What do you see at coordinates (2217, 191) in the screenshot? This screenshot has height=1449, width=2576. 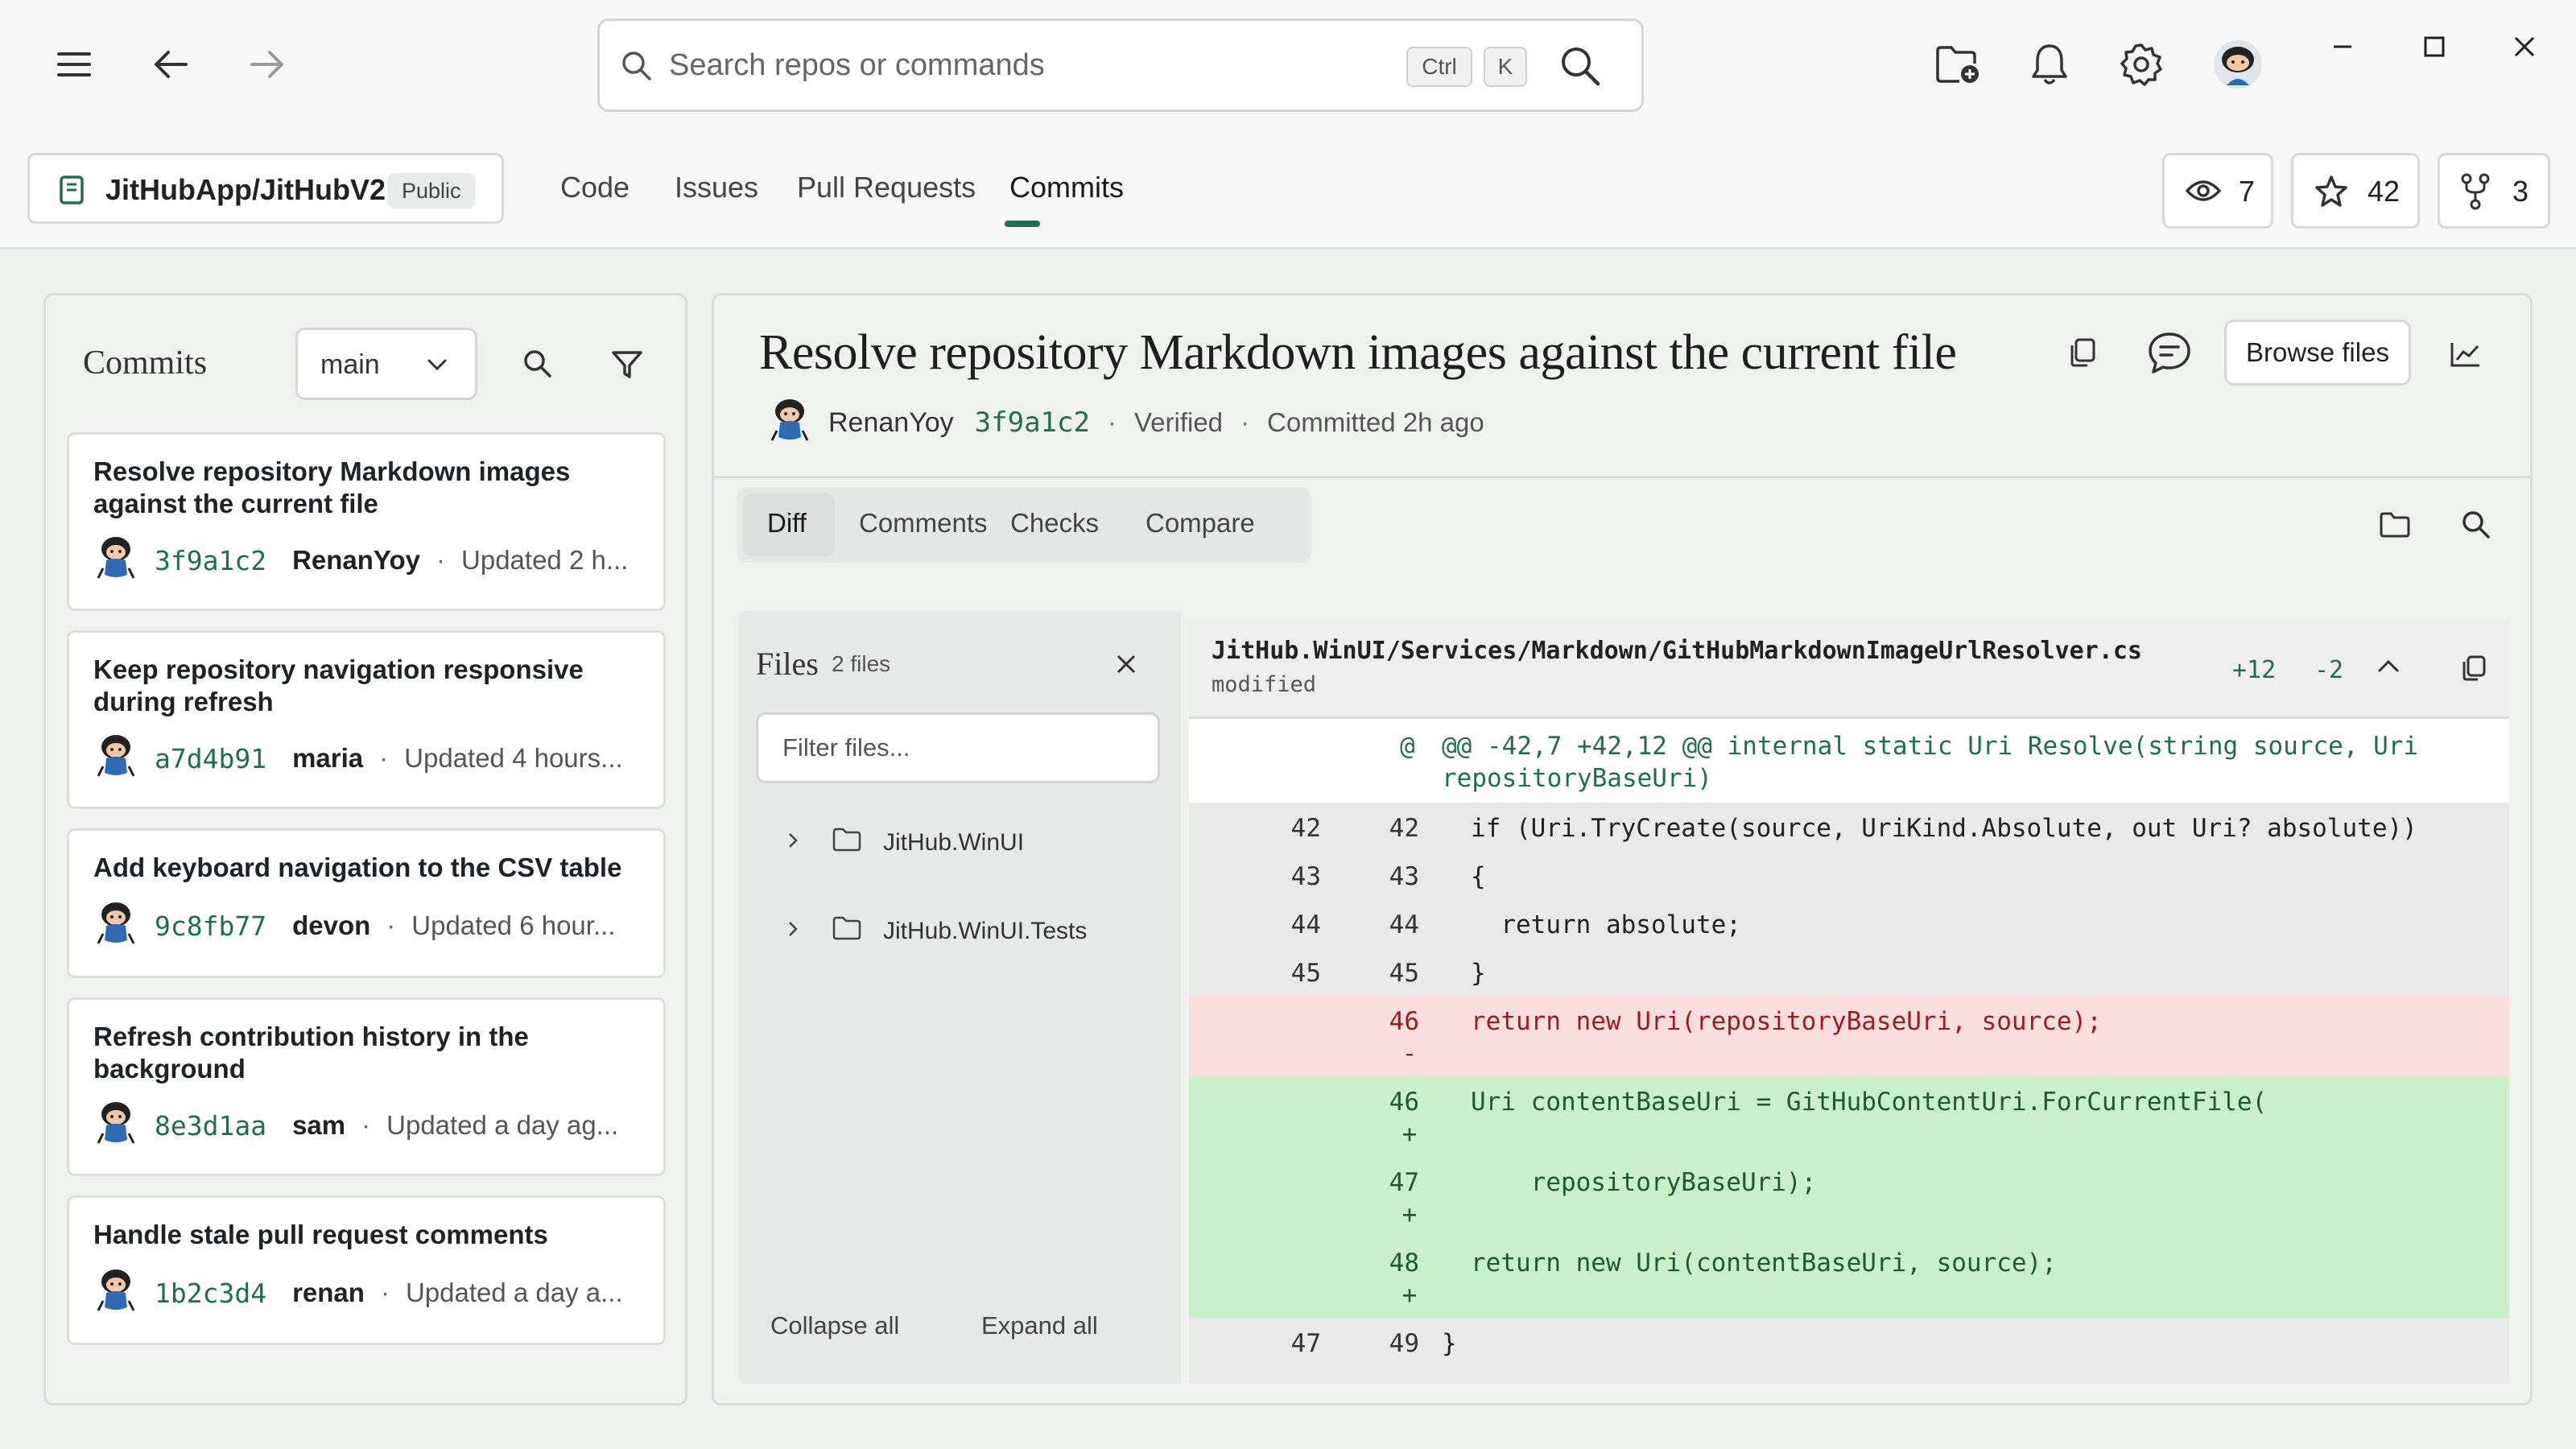 I see `watch-button: 7` at bounding box center [2217, 191].